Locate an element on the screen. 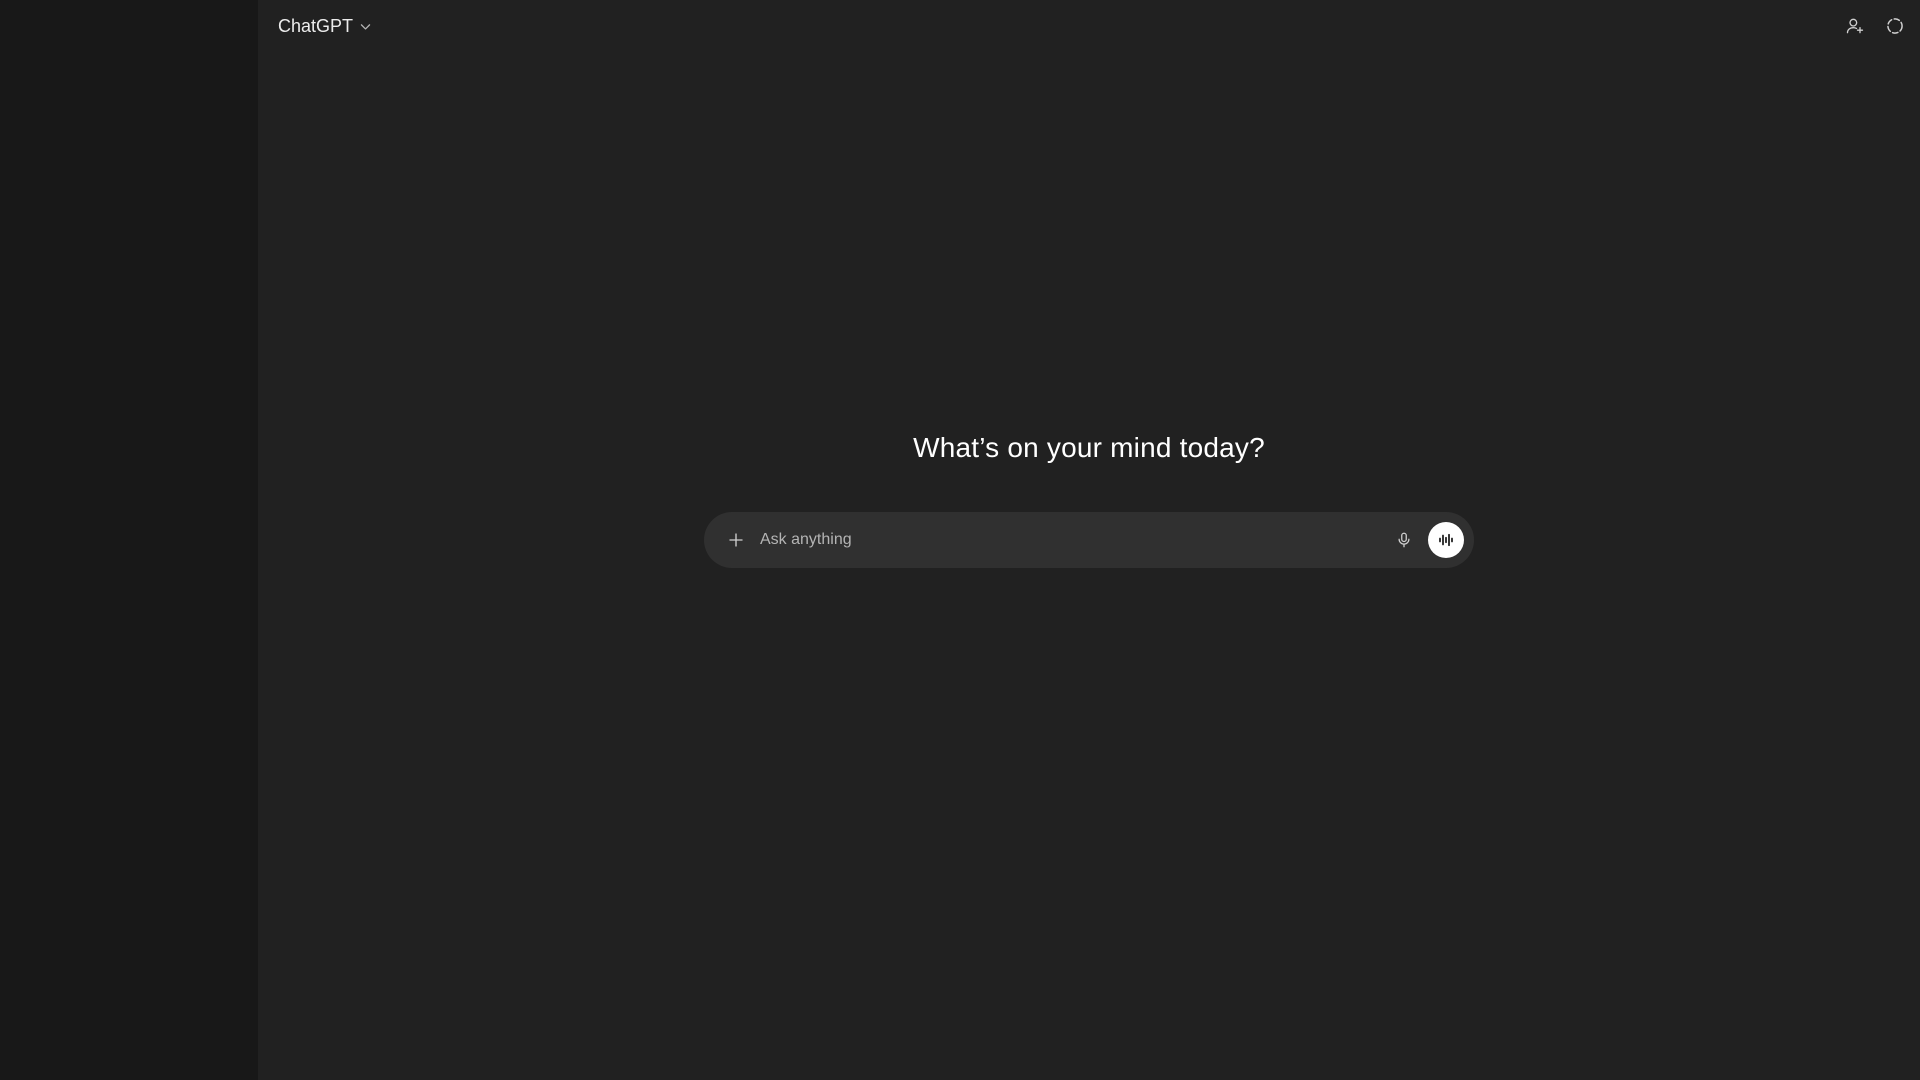 The image size is (1920, 1080). page-title: What’s on your mind today? is located at coordinates (1089, 447).